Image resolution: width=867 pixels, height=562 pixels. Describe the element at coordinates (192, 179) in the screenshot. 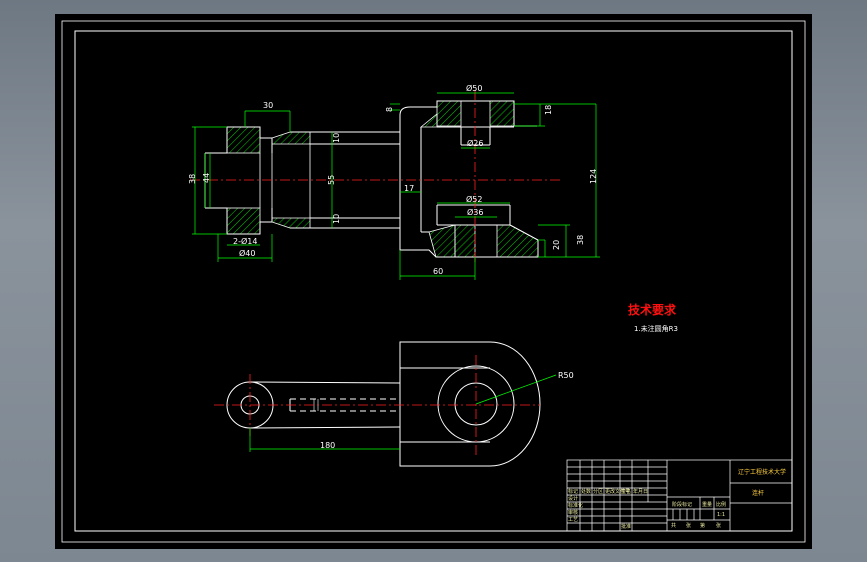

I see `dim-38-left: 38` at that location.